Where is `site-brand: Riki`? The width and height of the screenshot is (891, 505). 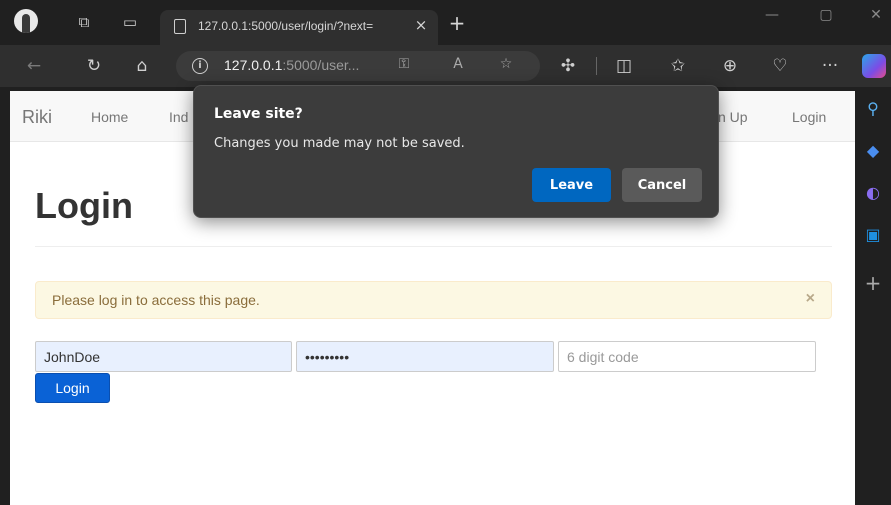 site-brand: Riki is located at coordinates (37, 117).